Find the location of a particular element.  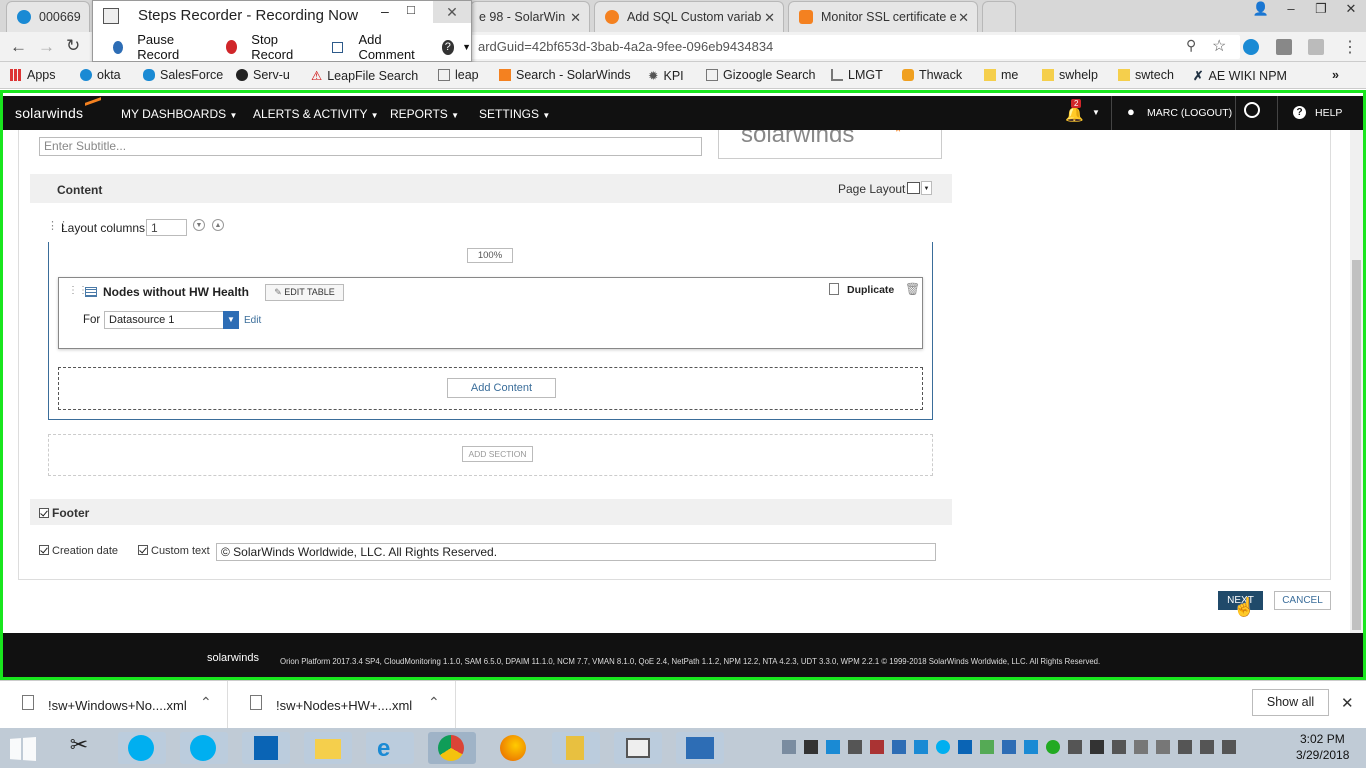

add-content-button: Add Content is located at coordinates (501, 388).